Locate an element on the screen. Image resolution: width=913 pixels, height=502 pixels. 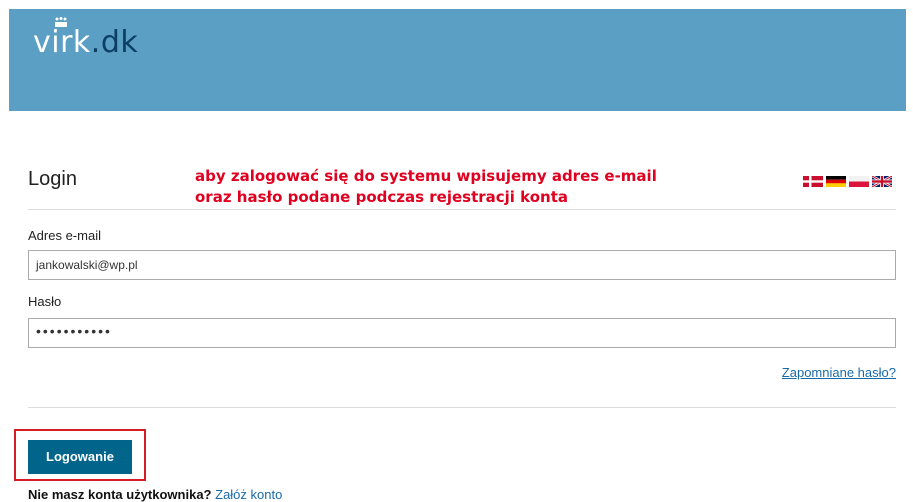
logo-domain-text: .dk is located at coordinates (114, 42).